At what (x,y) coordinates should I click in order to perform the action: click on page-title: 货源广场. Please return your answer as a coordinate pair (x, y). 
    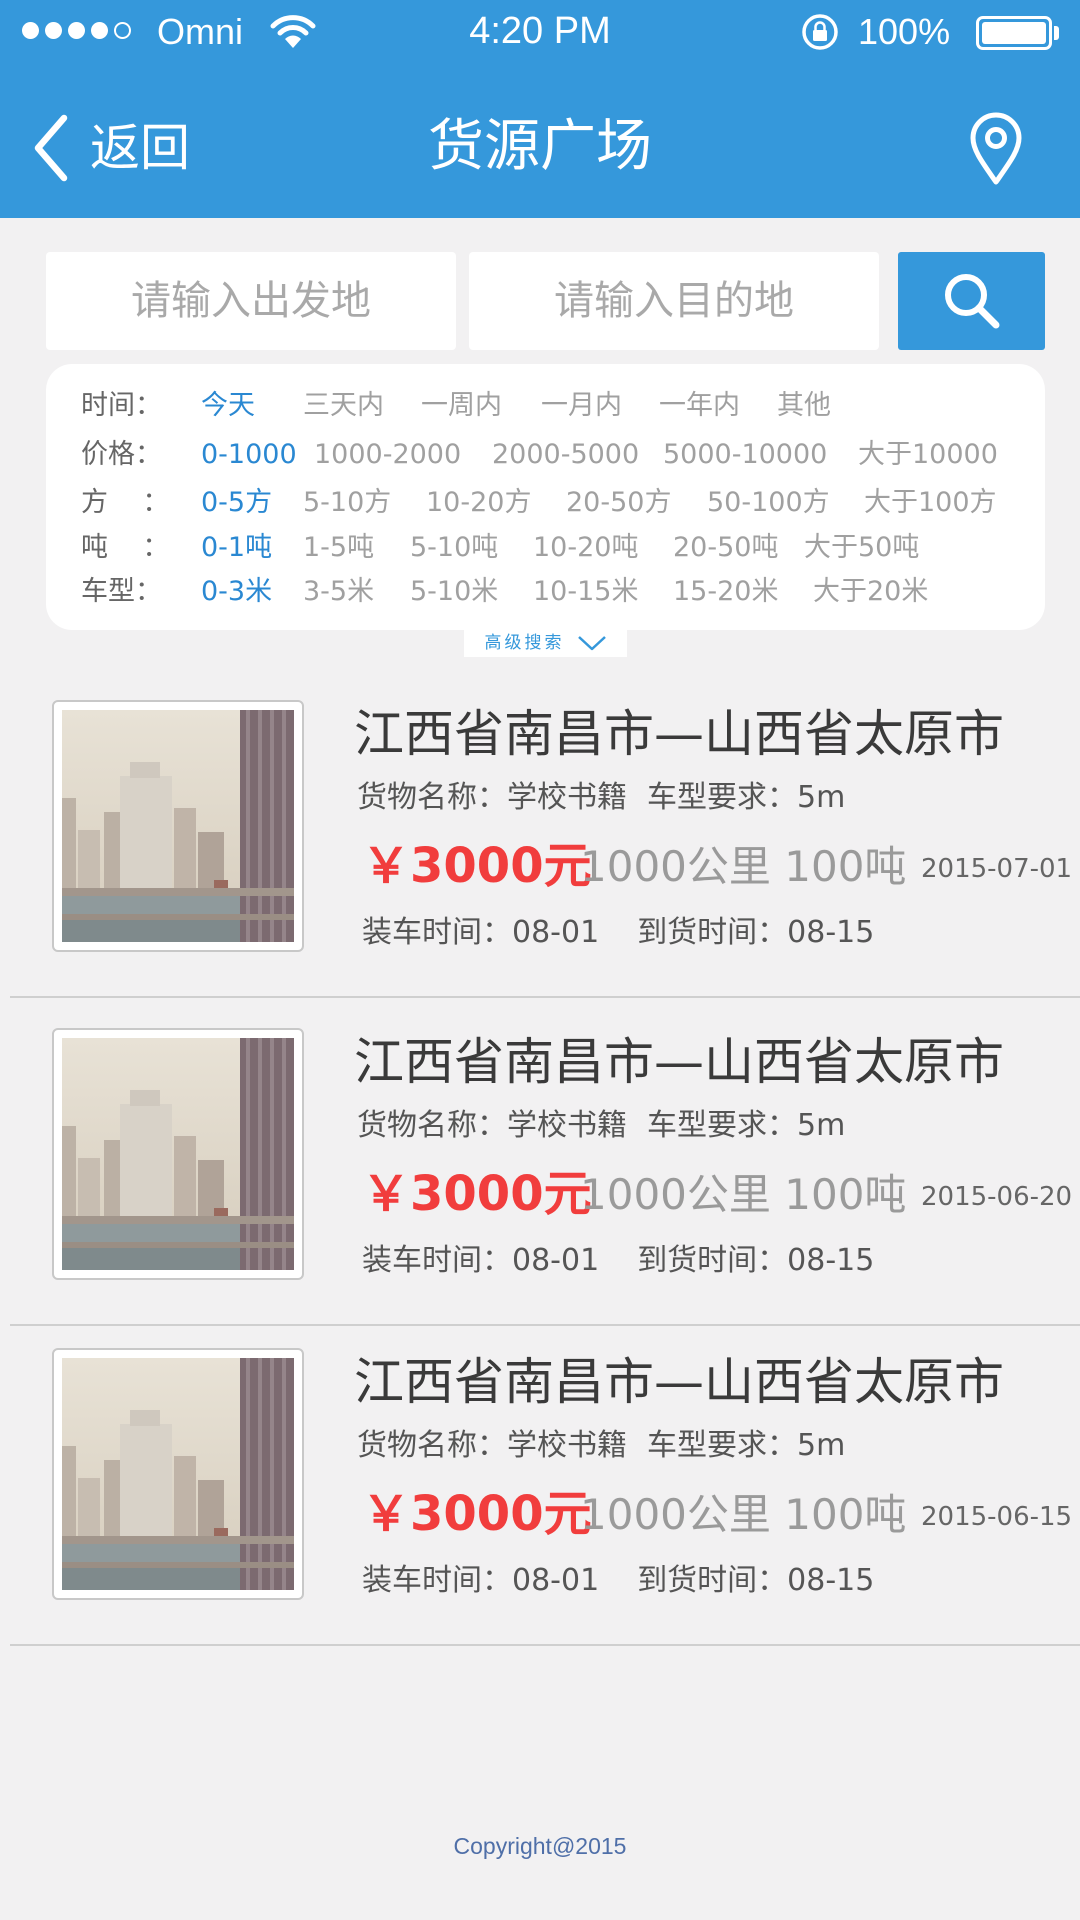
    Looking at the image, I should click on (540, 146).